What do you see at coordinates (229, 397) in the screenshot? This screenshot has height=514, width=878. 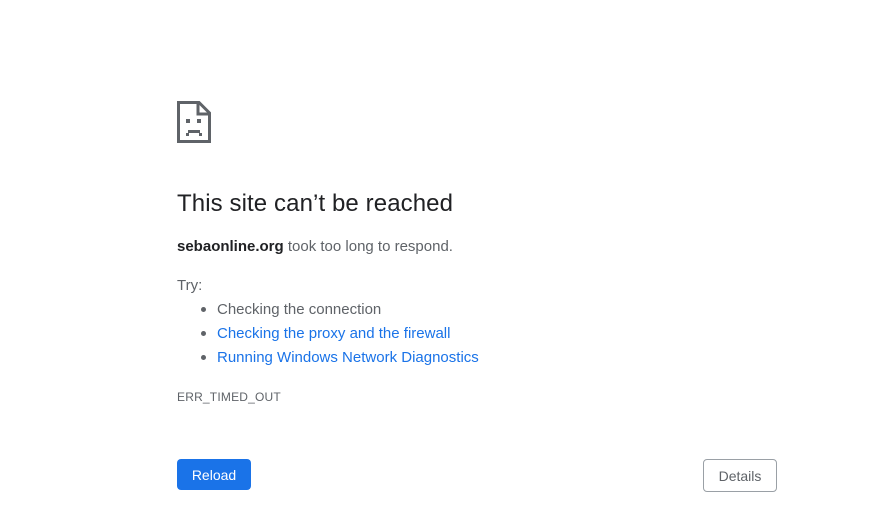 I see `error-code: ERR_TIMED_OUT` at bounding box center [229, 397].